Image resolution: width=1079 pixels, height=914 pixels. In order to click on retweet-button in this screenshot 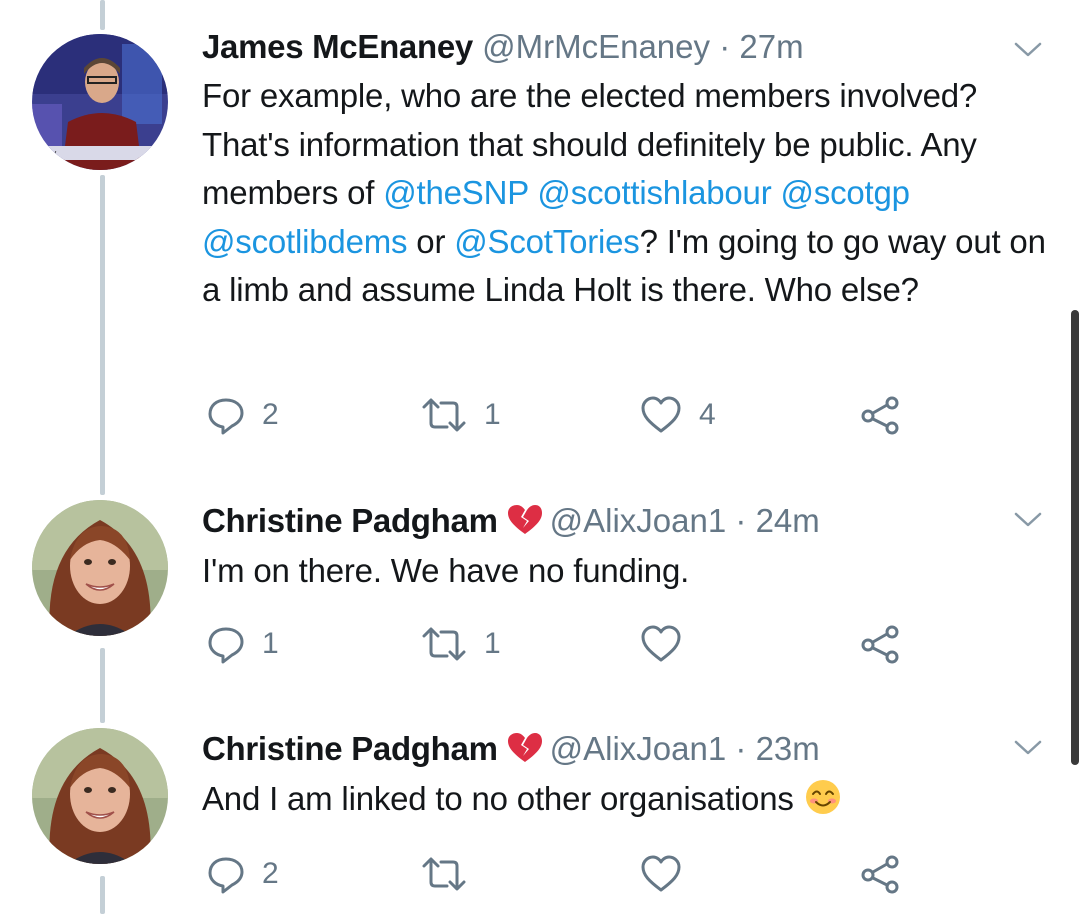, I will do `click(452, 874)`.